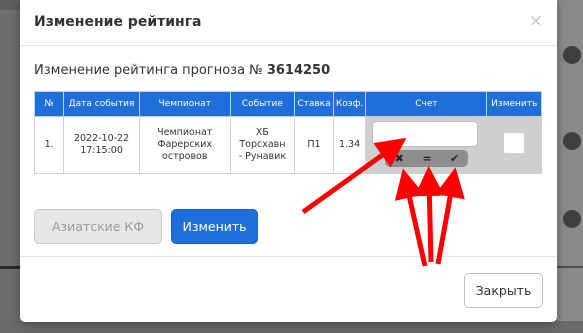  What do you see at coordinates (262, 104) in the screenshot?
I see `column-header-event: Событие` at bounding box center [262, 104].